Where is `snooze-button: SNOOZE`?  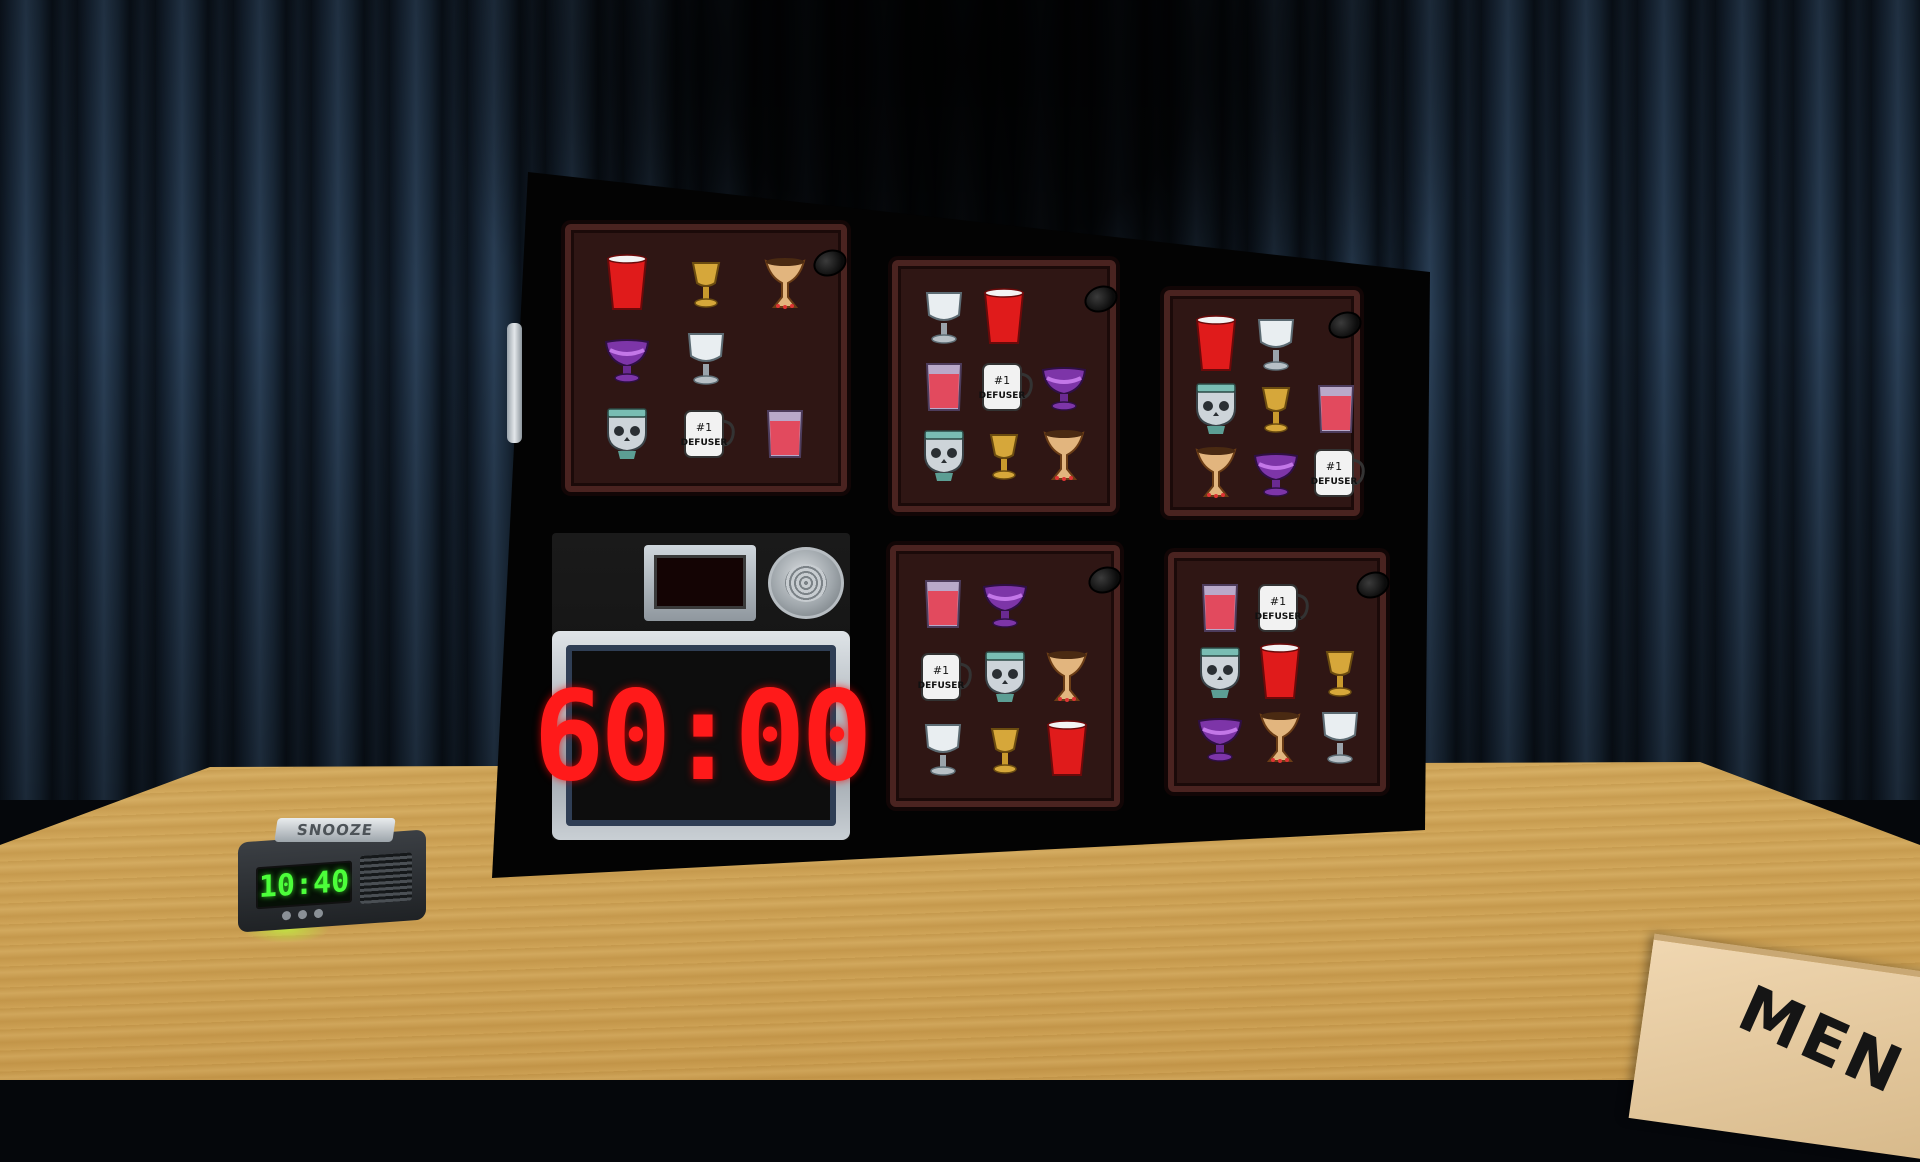 snooze-button: SNOOZE is located at coordinates (335, 830).